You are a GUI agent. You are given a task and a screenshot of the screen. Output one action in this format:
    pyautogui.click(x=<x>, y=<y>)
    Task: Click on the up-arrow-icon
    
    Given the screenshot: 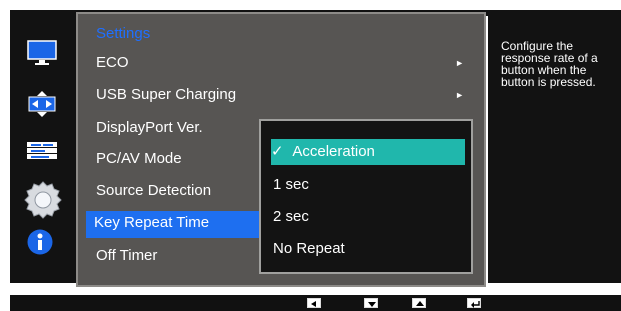 What is the action you would take?
    pyautogui.click(x=420, y=303)
    